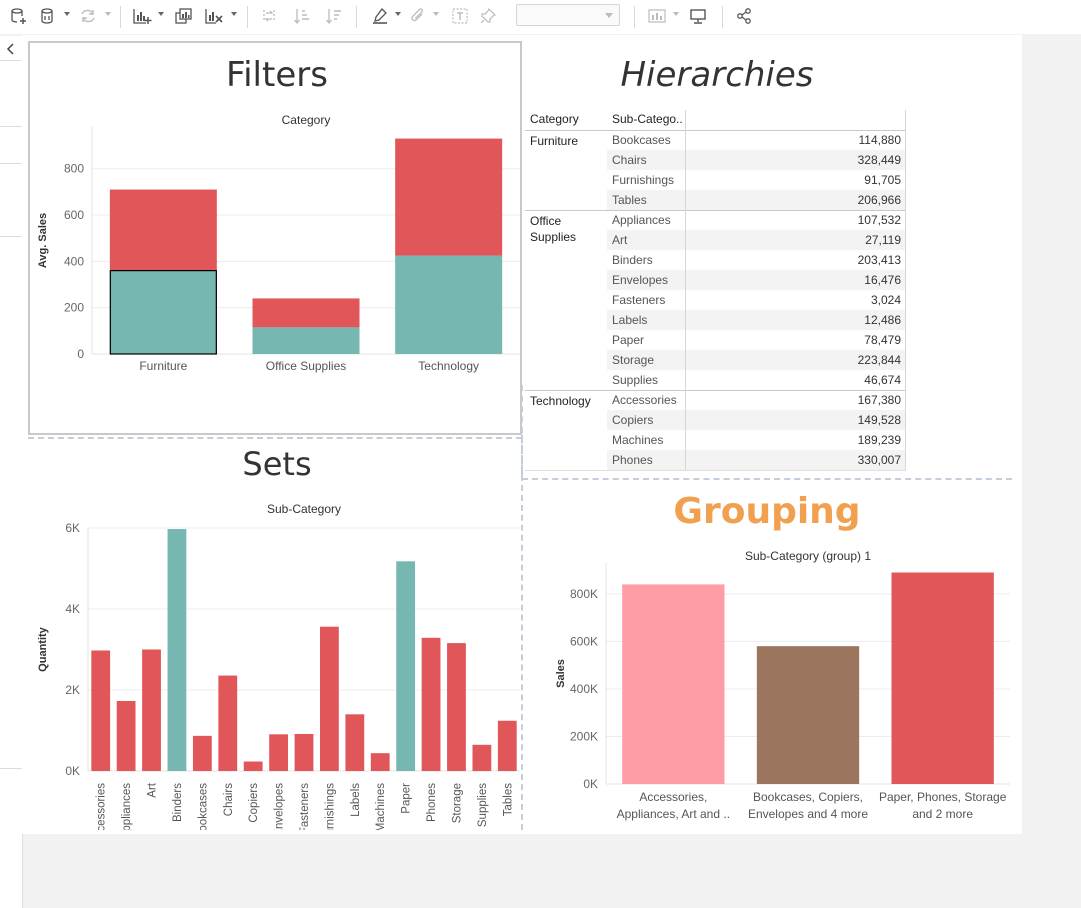 Image resolution: width=1081 pixels, height=908 pixels. I want to click on collapse-panel-button, so click(10, 49).